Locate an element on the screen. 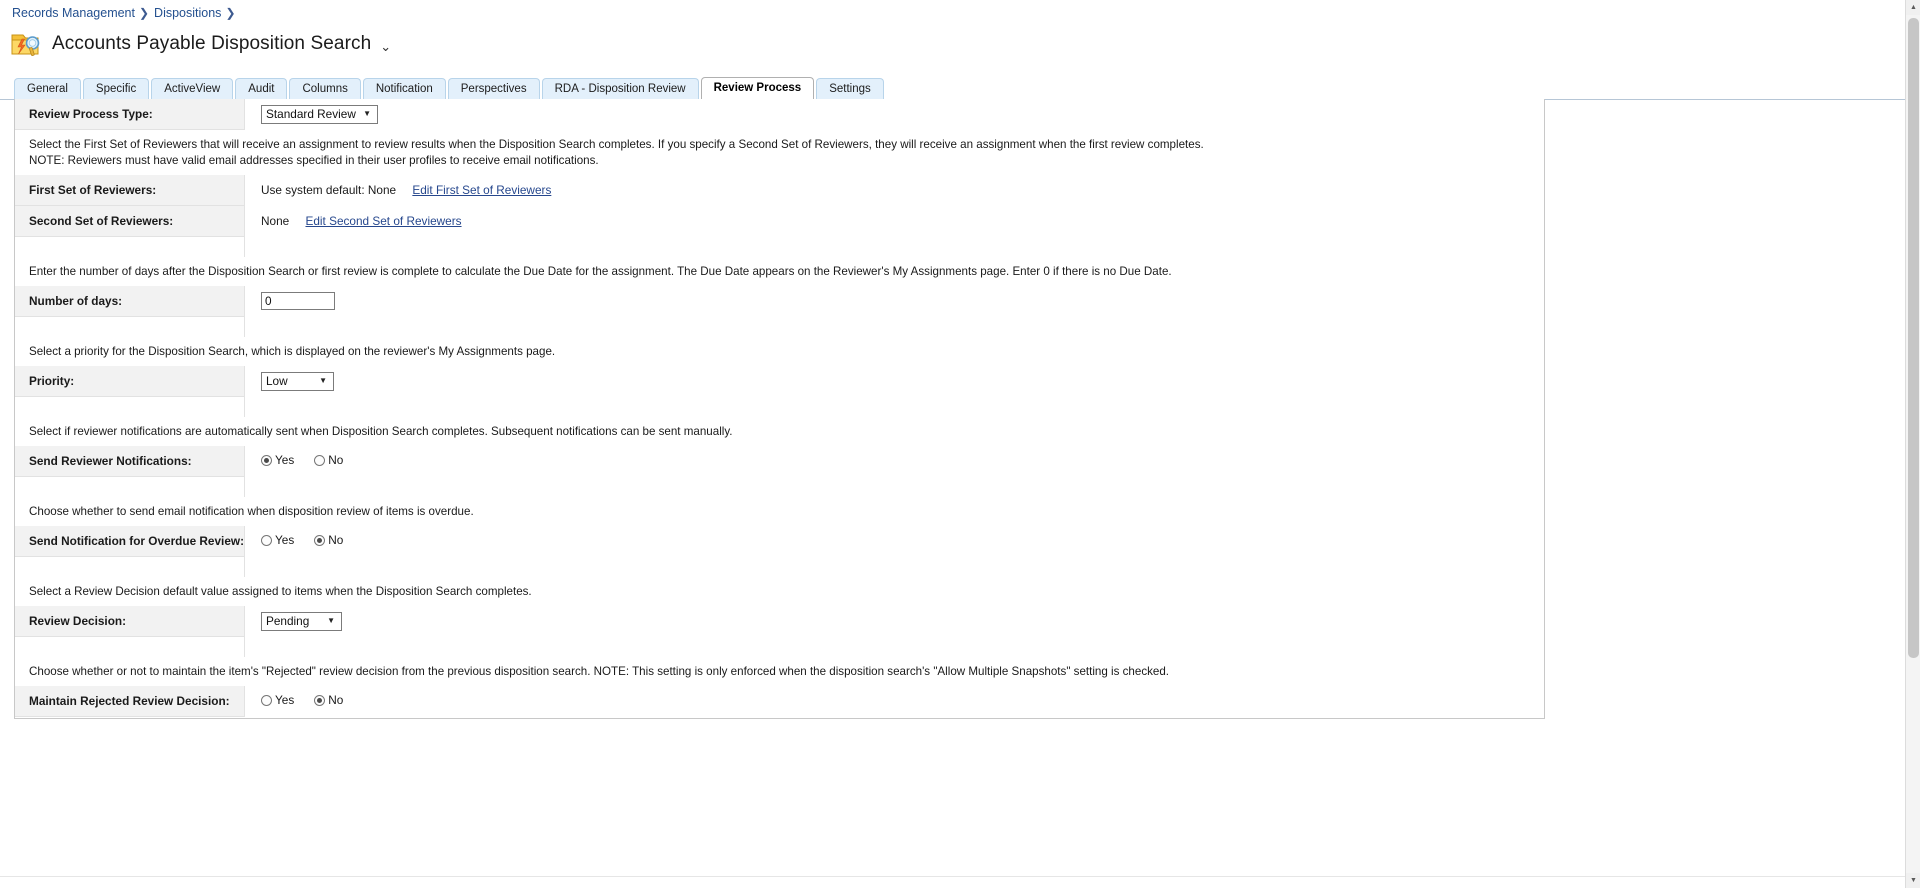 This screenshot has height=888, width=1920. review-decision-select: Pending is located at coordinates (301, 621).